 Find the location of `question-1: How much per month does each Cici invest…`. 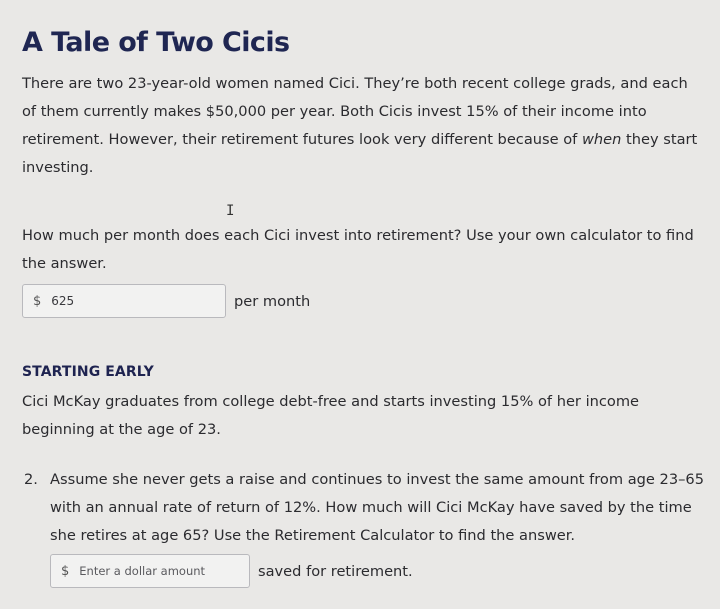

question-1: How much per month does each Cici invest… is located at coordinates (363, 270).